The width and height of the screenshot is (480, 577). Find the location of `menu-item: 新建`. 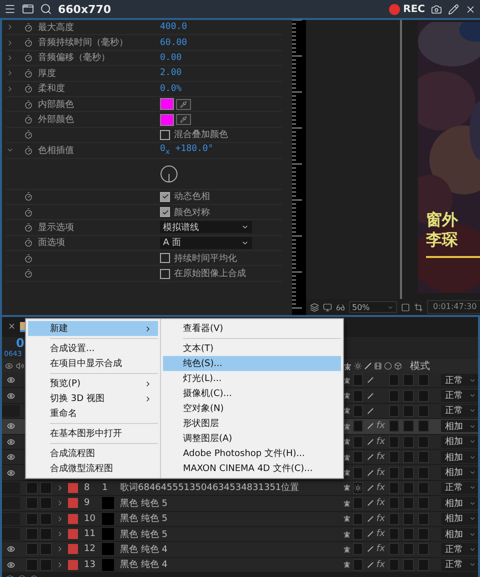

menu-item: 新建 is located at coordinates (93, 328).